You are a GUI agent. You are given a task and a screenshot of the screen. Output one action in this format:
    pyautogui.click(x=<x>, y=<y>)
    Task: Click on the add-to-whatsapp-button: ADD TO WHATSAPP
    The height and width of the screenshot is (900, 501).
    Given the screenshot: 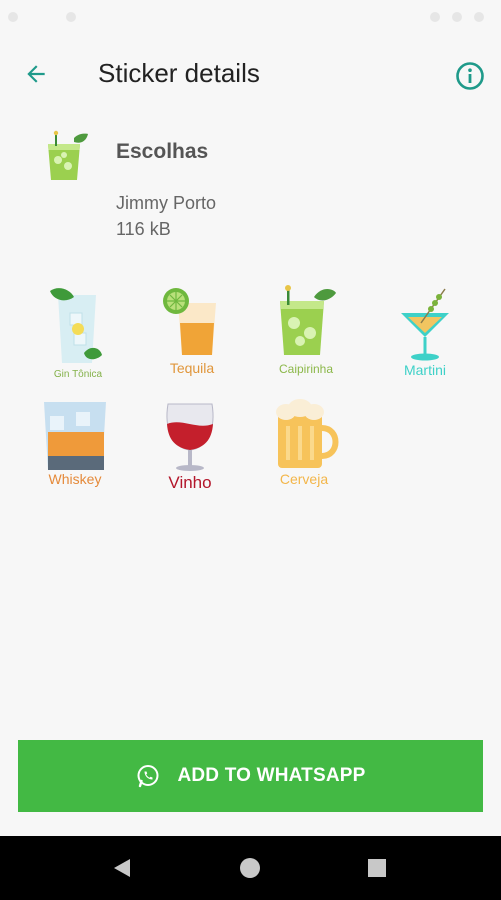 What is the action you would take?
    pyautogui.click(x=250, y=776)
    